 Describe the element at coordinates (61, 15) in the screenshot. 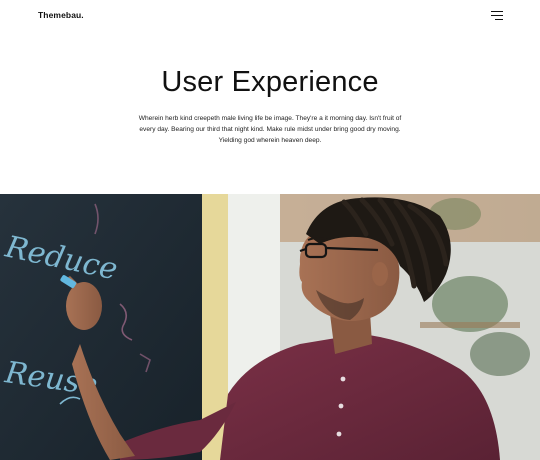

I see `brand-logo: Themebau.` at that location.